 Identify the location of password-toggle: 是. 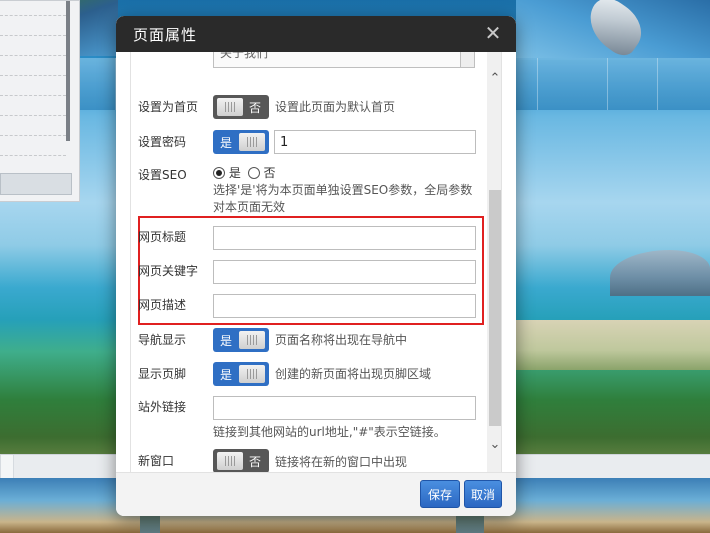
(241, 142).